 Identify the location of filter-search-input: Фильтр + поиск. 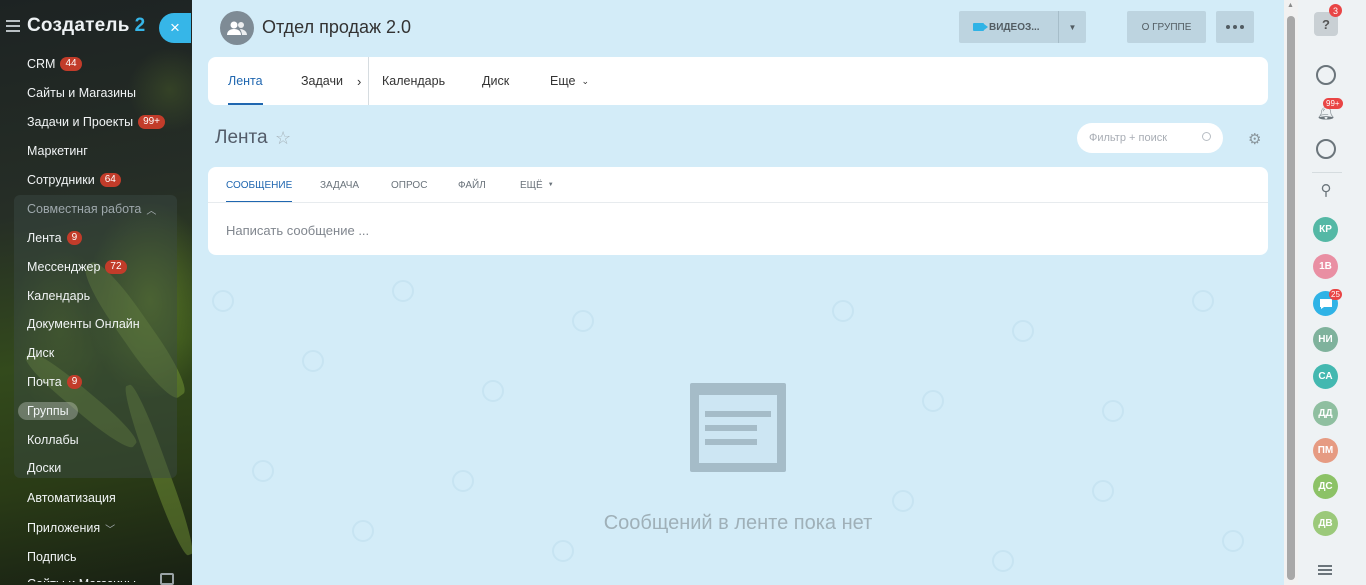
(1150, 138).